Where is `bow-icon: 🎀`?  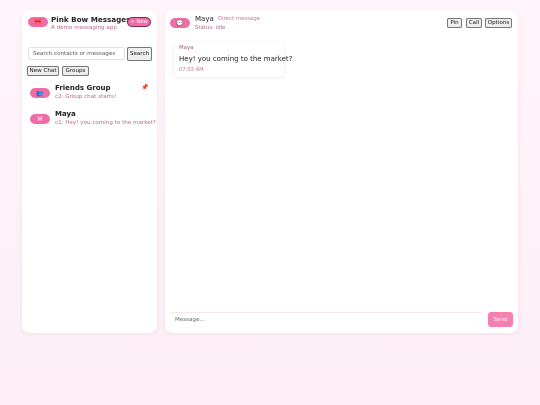
bow-icon: 🎀 is located at coordinates (38, 22).